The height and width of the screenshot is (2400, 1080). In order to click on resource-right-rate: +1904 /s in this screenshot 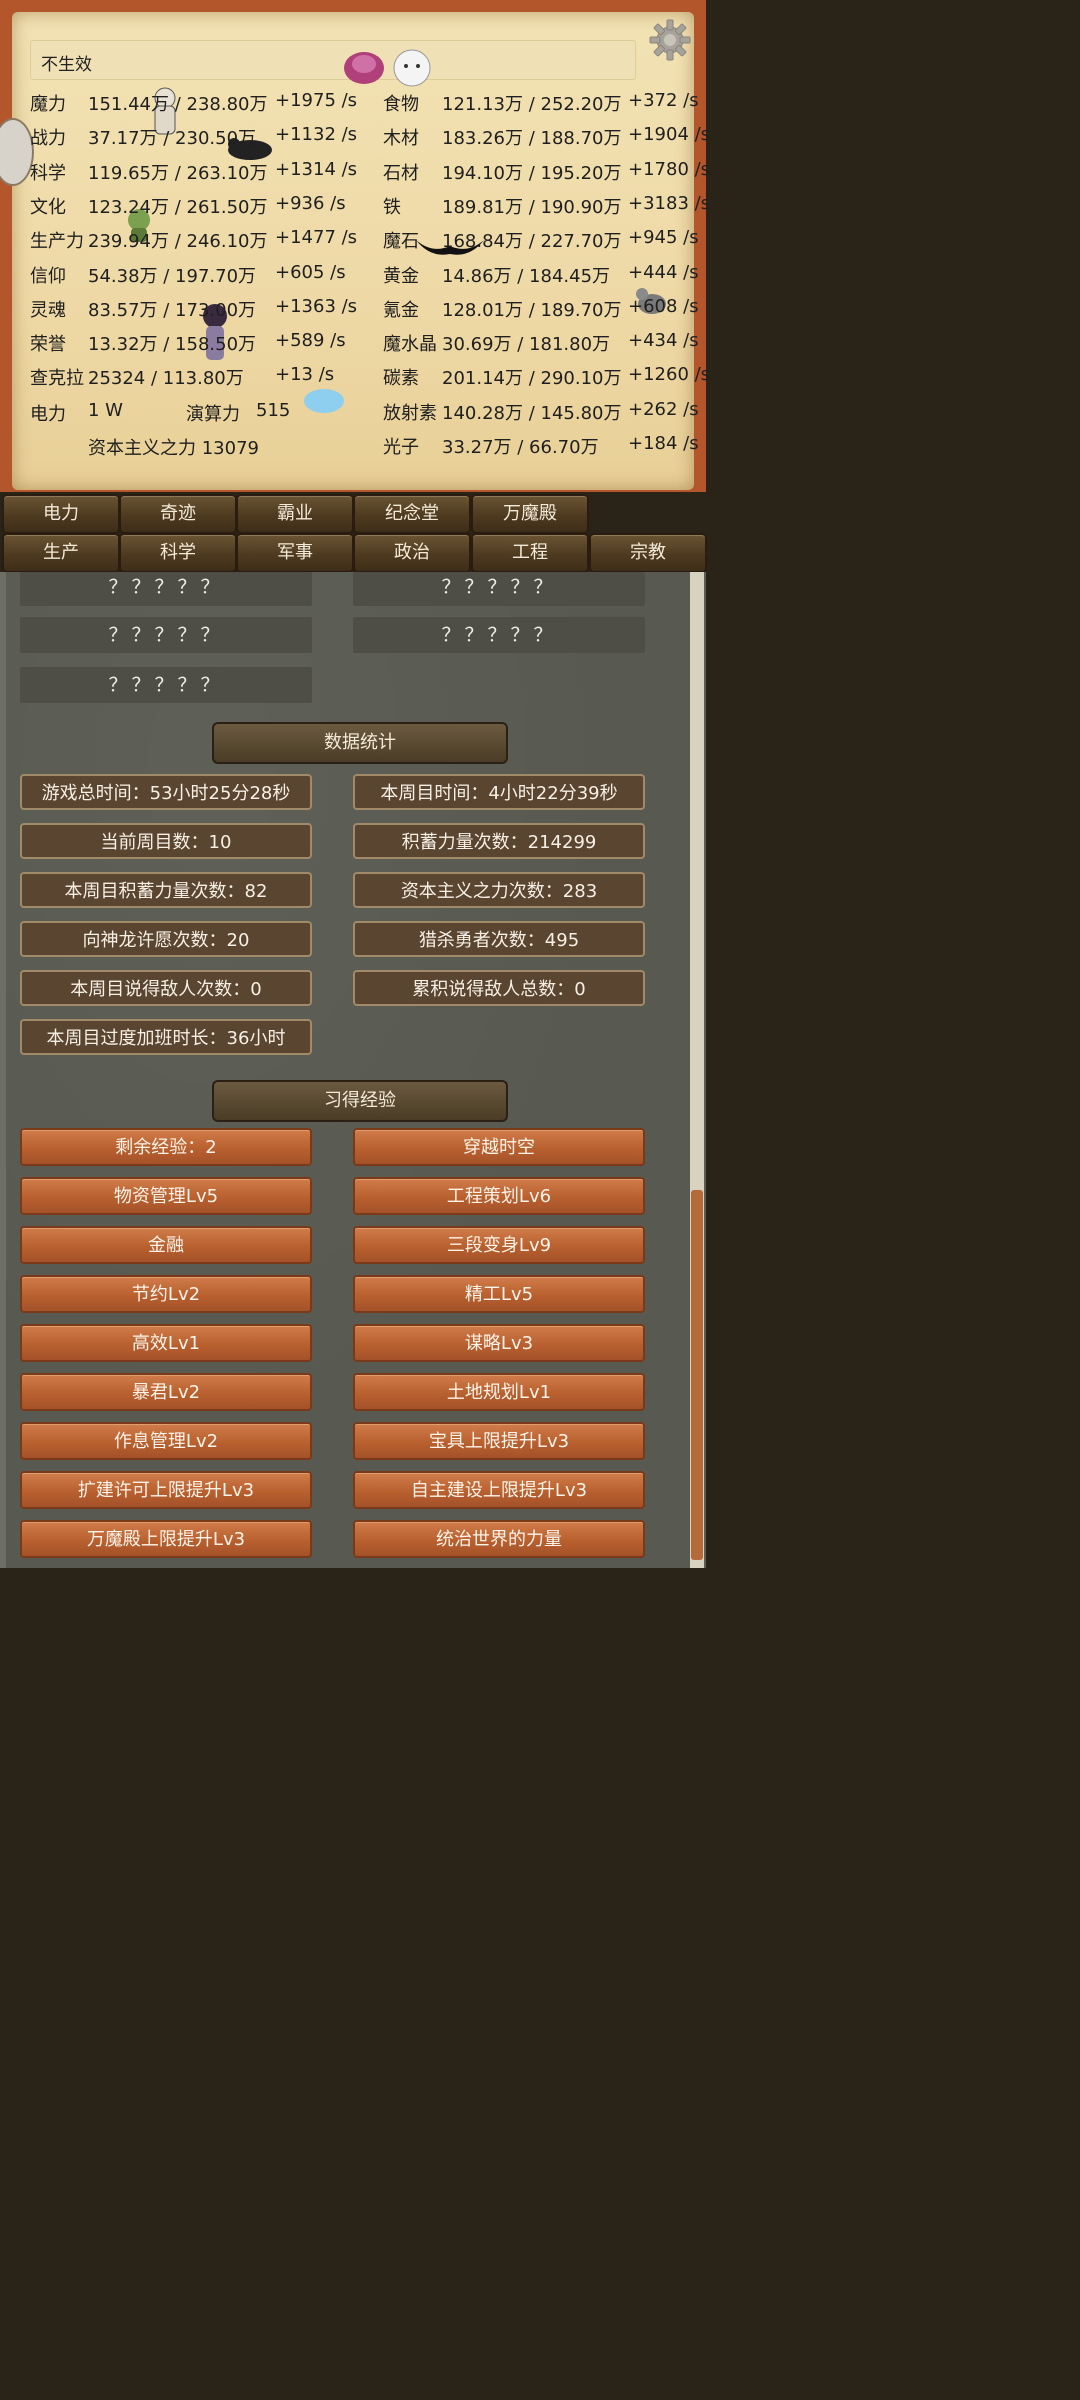, I will do `click(669, 134)`.